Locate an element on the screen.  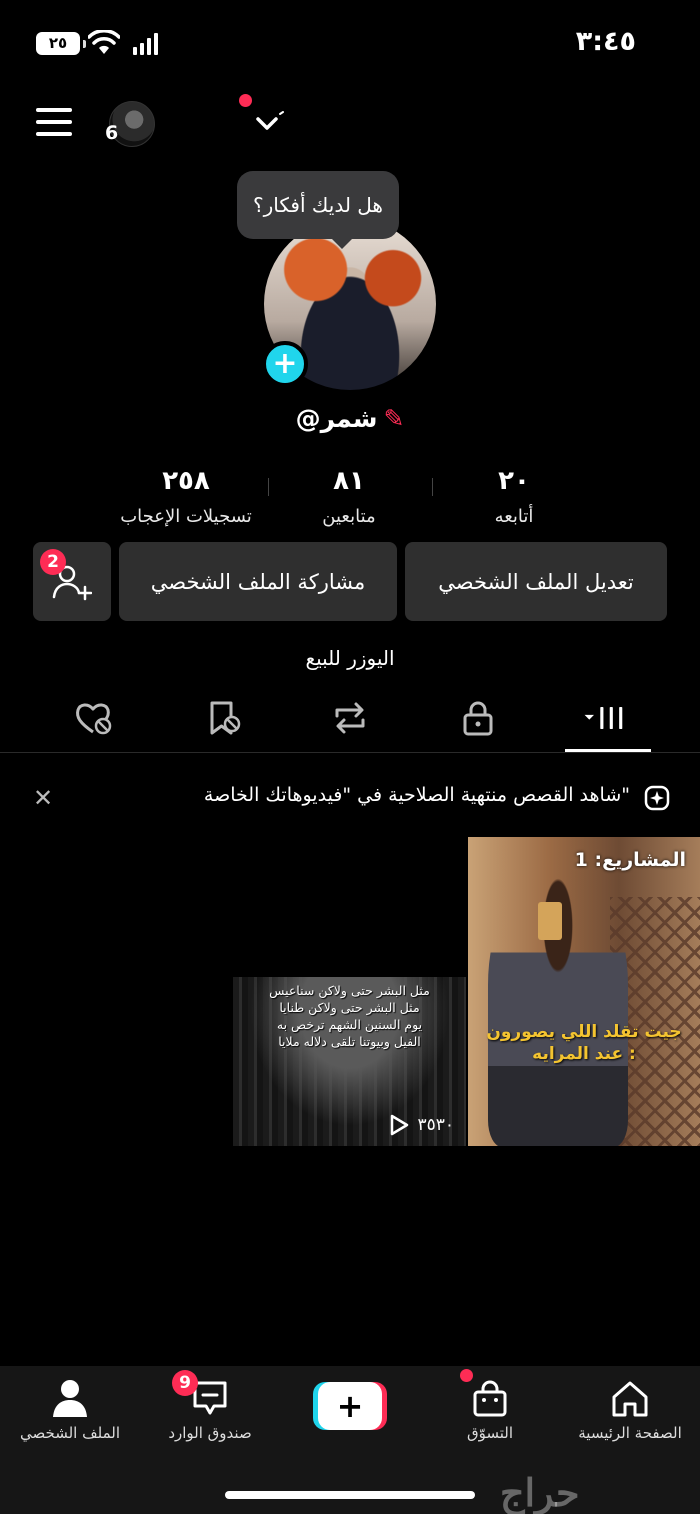
nav-profile: الملف الشخصي is located at coordinates (70, 1409).